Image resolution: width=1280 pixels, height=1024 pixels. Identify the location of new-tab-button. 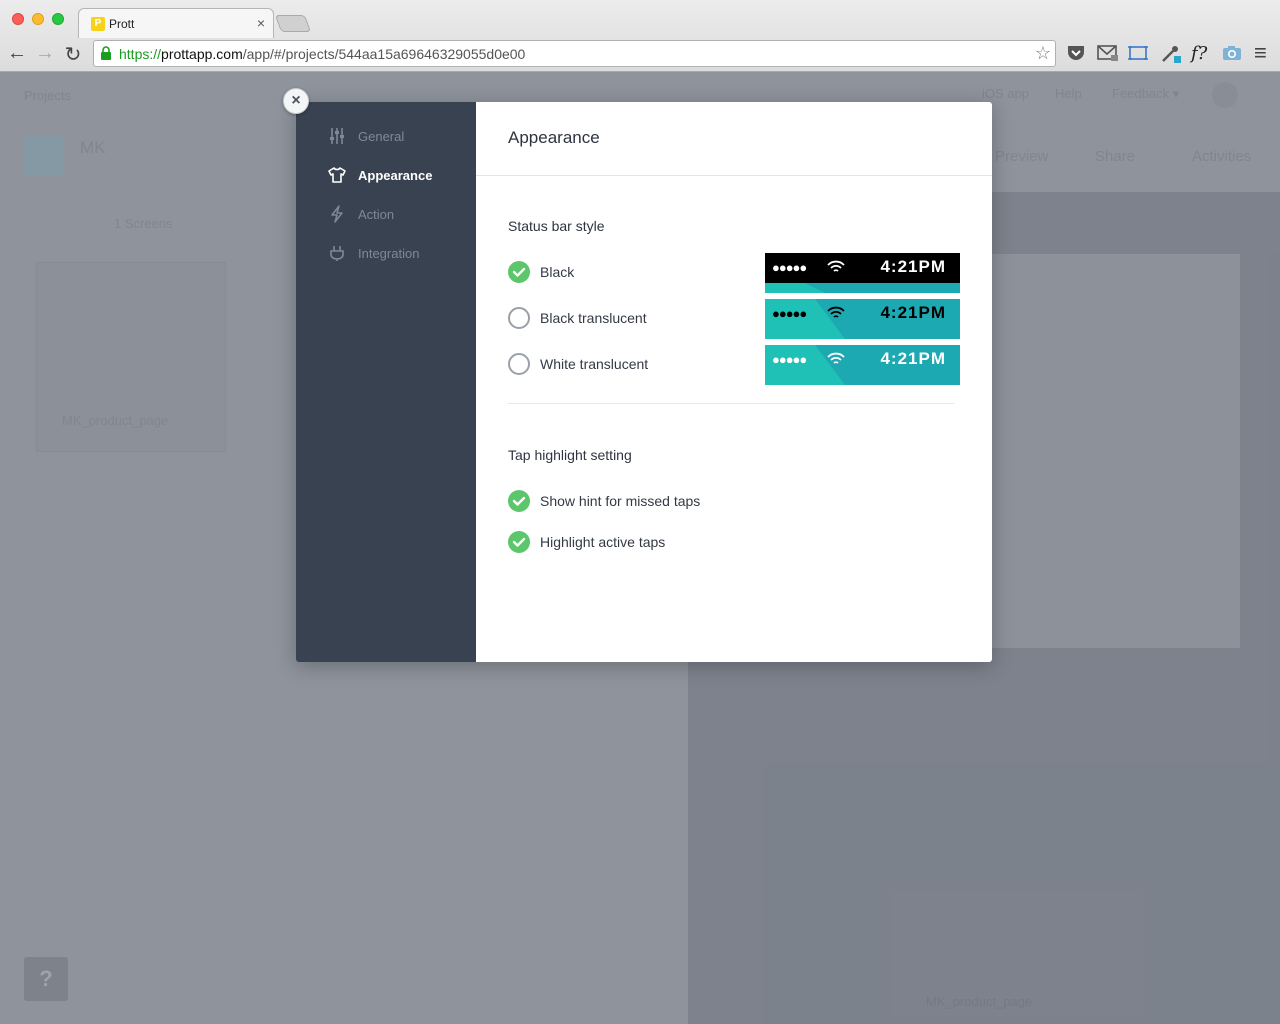
(293, 23).